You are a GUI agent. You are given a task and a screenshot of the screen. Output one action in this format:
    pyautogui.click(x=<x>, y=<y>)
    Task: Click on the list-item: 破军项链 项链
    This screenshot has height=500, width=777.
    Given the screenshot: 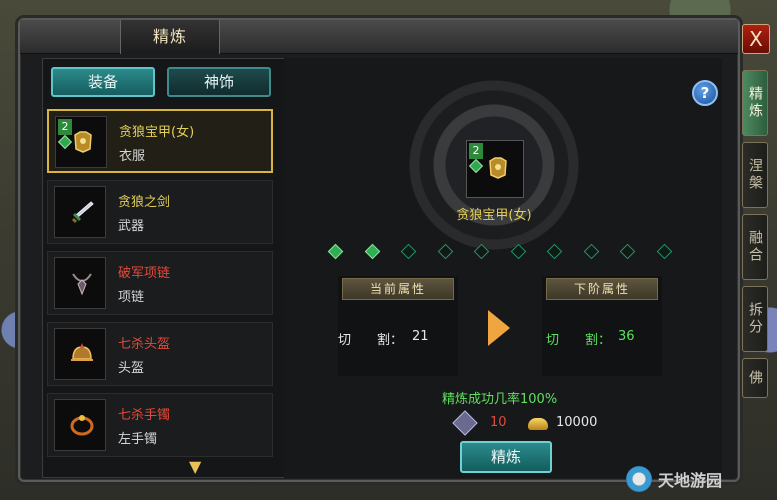 What is the action you would take?
    pyautogui.click(x=160, y=283)
    